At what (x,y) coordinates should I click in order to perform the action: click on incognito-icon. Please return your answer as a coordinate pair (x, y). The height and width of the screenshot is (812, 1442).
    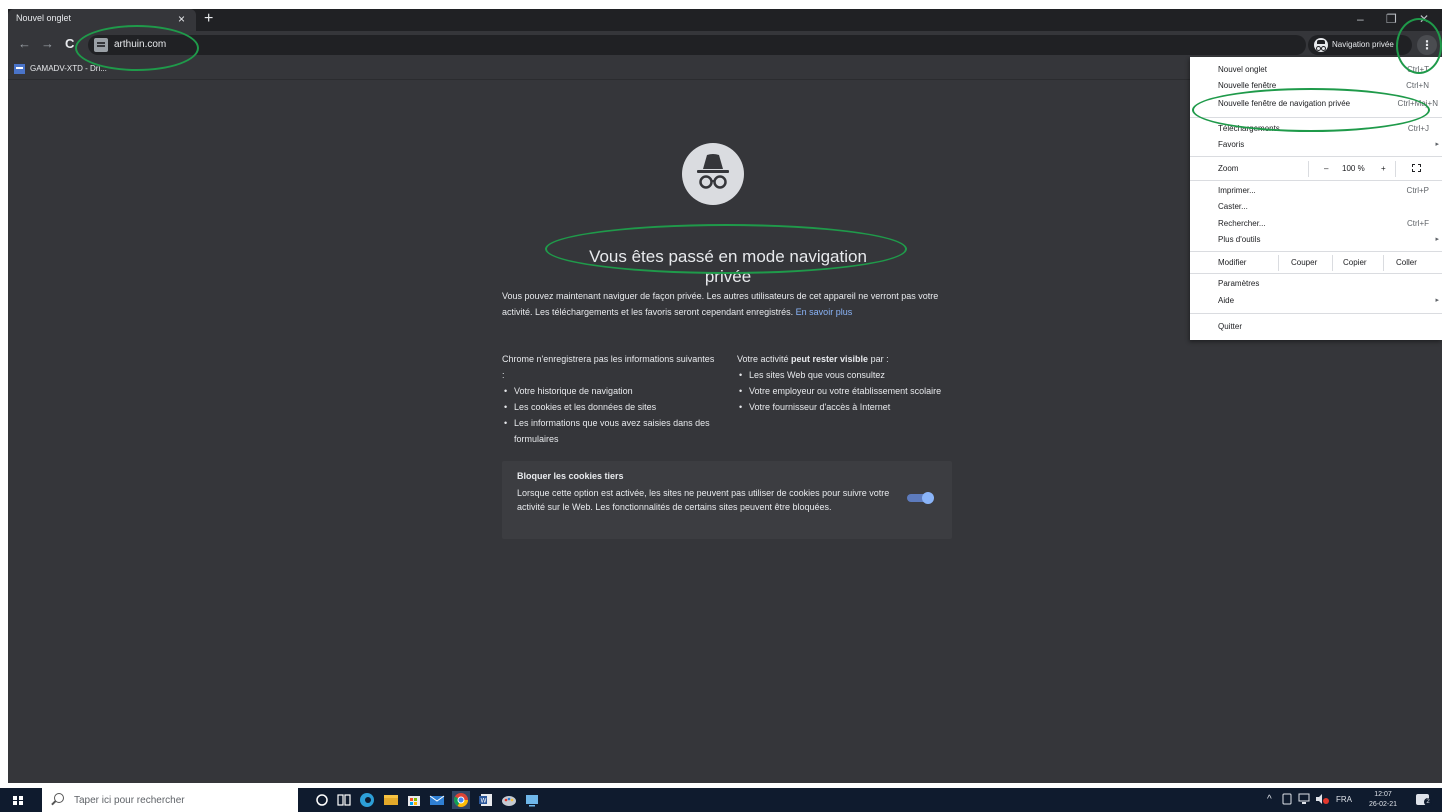
    Looking at the image, I should click on (1321, 45).